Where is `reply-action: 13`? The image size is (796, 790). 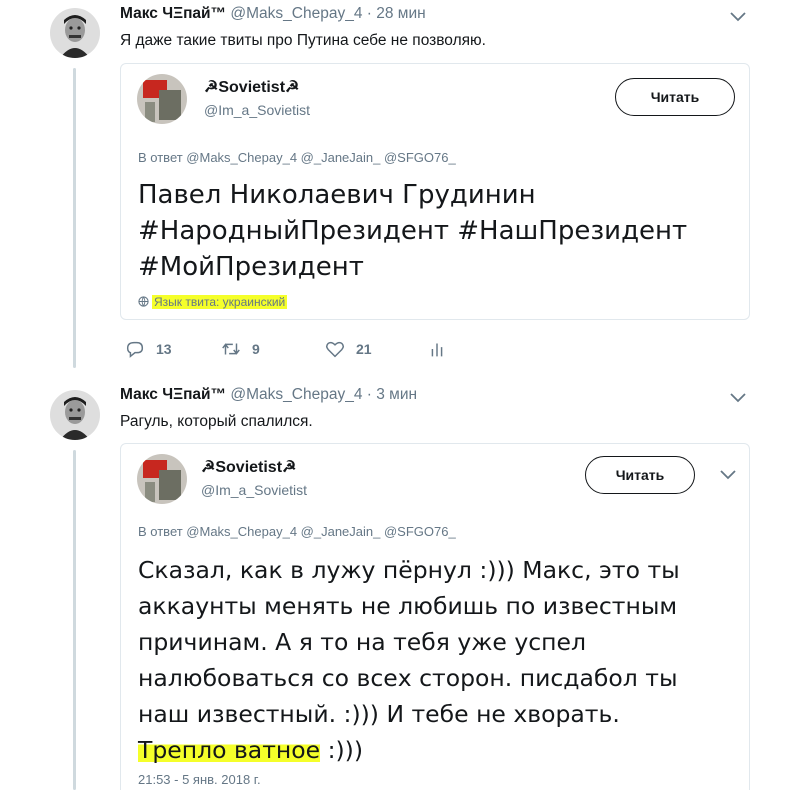 reply-action: 13 is located at coordinates (148, 349).